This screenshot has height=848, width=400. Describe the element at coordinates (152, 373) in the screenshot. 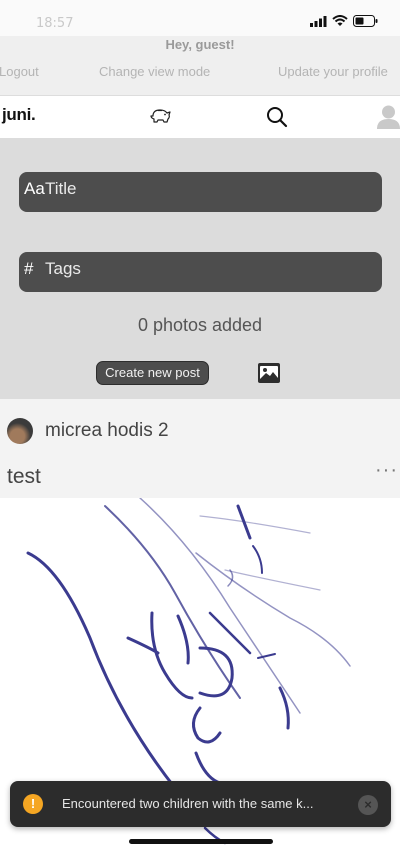

I see `create-post-button: Create new post` at that location.